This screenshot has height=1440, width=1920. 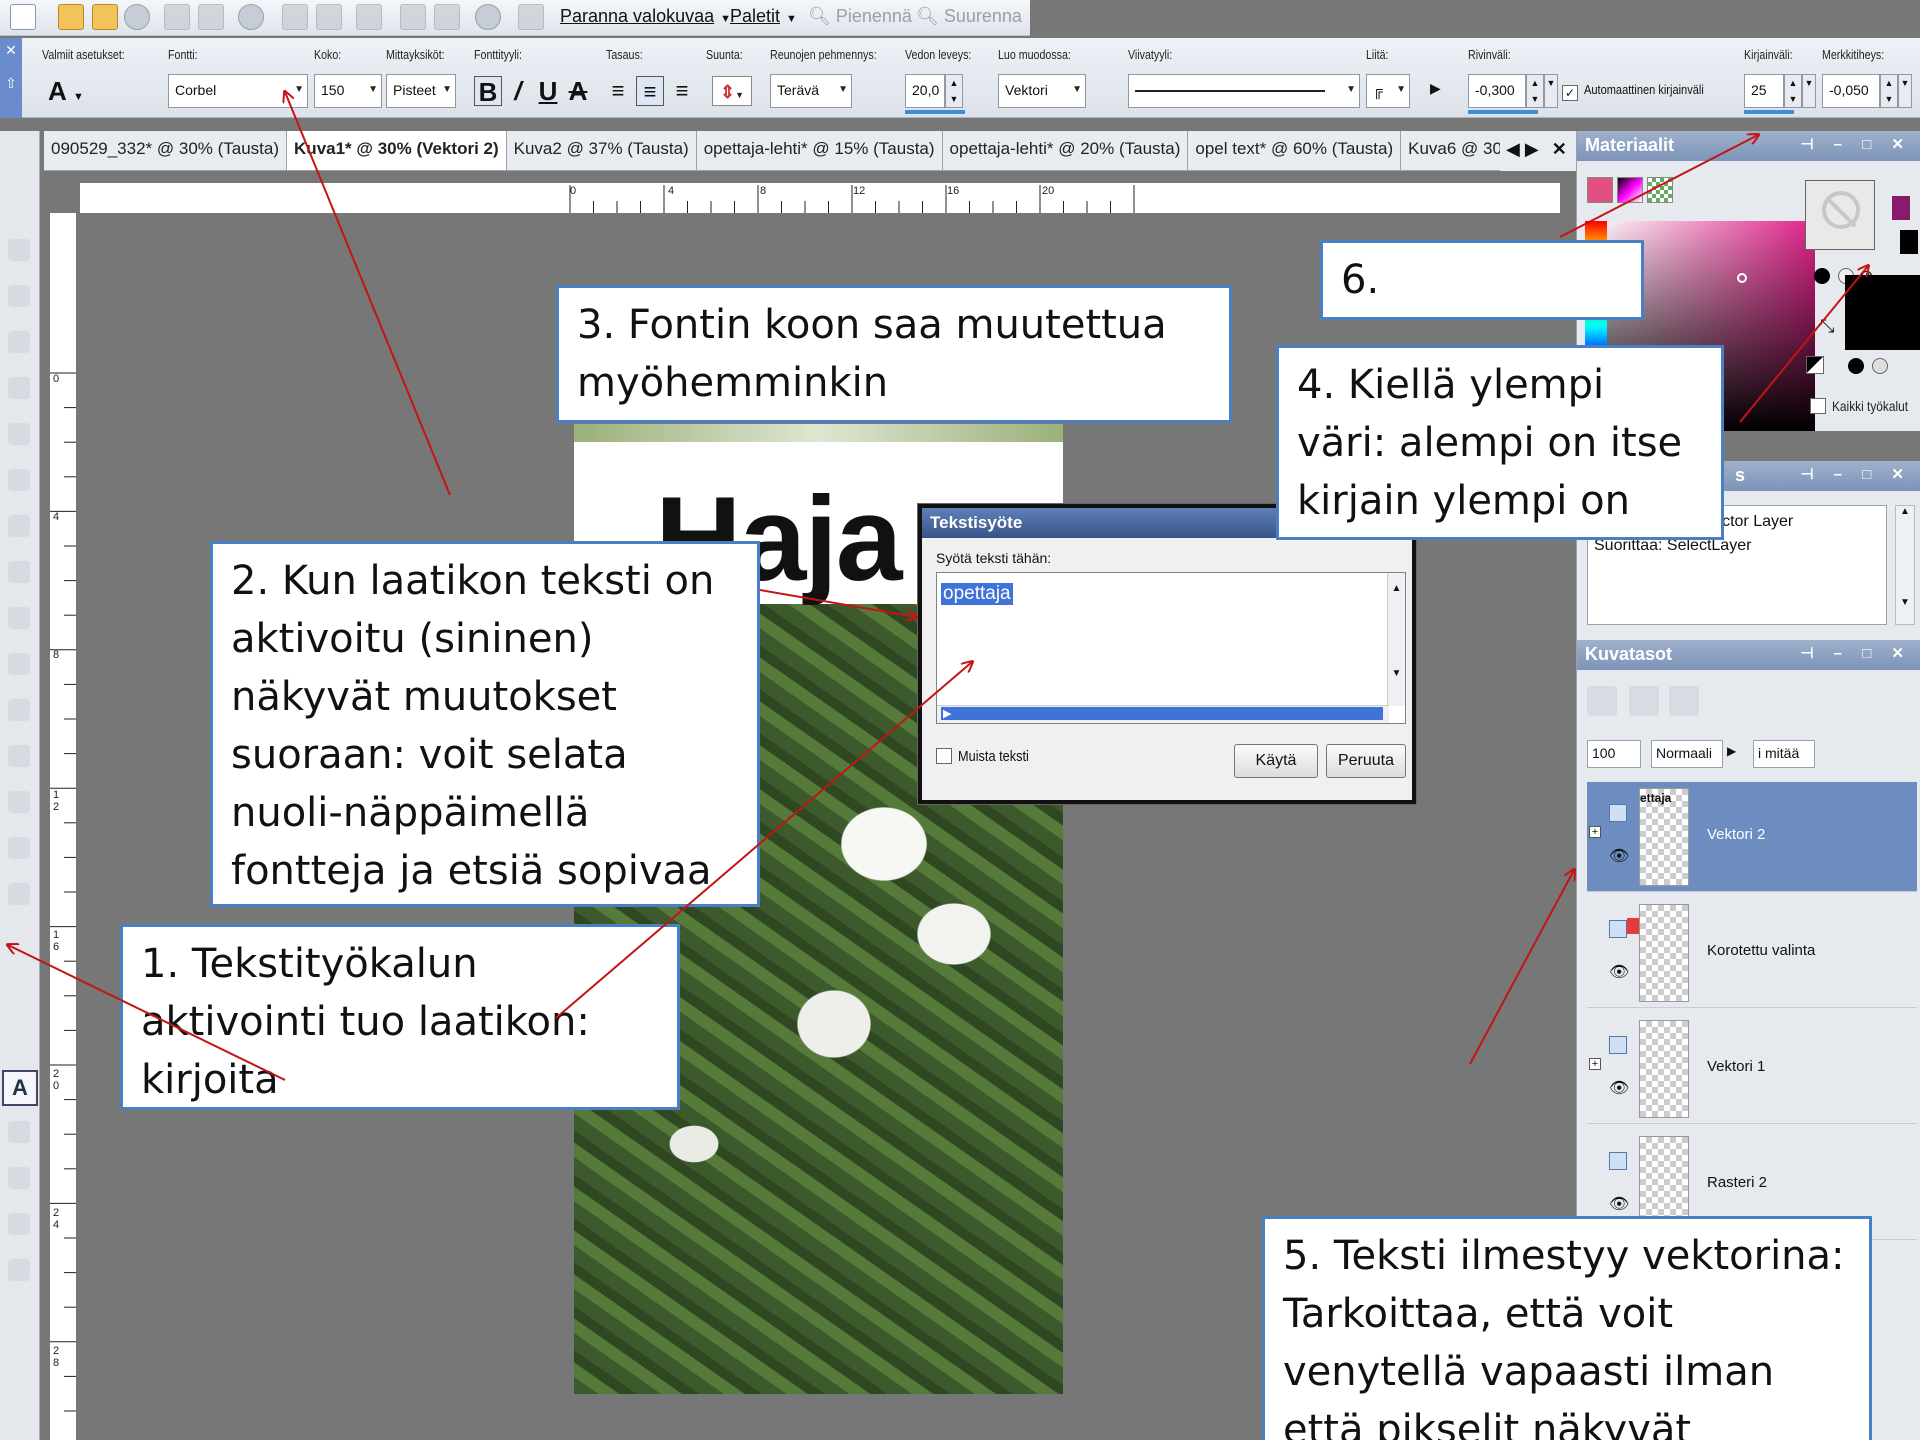 I want to click on swap-colors-icon: ⤡, so click(x=1827, y=326).